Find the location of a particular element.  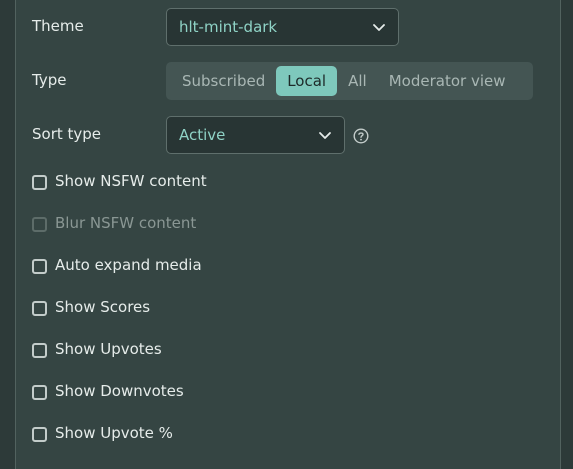

show-upvote-percent-checkbox is located at coordinates (39, 434).